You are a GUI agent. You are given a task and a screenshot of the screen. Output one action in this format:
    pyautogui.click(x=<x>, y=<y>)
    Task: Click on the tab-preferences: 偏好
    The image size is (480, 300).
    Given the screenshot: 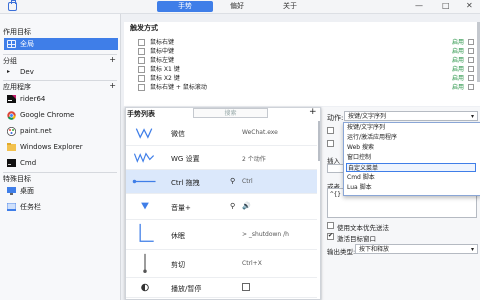 What is the action you would take?
    pyautogui.click(x=237, y=6)
    